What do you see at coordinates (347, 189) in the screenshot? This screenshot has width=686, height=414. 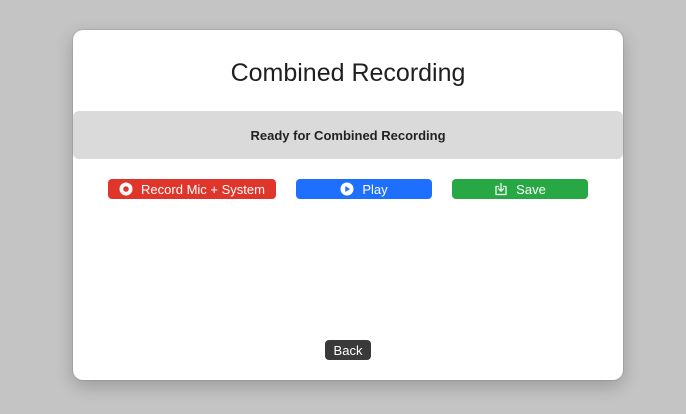 I see `play-icon` at bounding box center [347, 189].